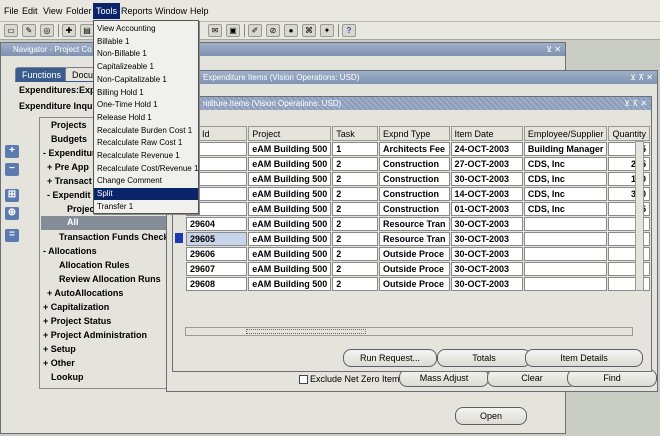 The height and width of the screenshot is (436, 660). Describe the element at coordinates (484, 358) in the screenshot. I see `totals-button: Totals` at that location.